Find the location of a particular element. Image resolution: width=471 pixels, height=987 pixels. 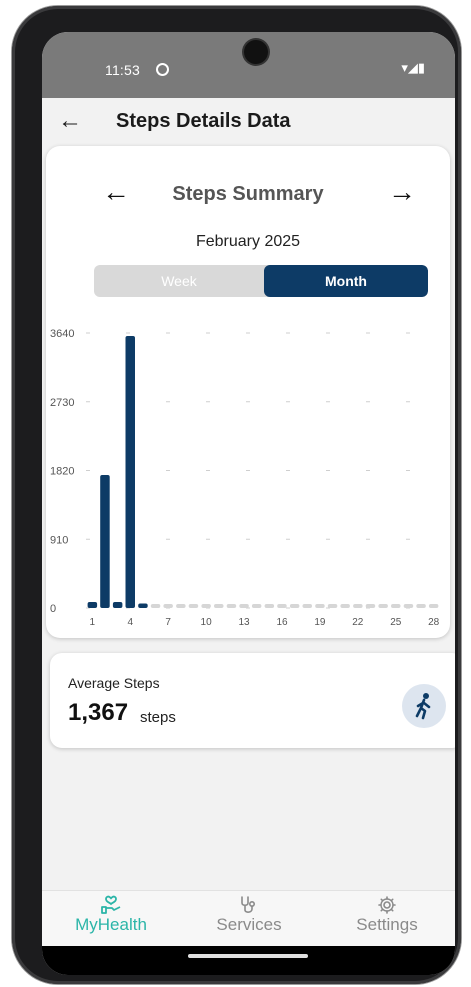

y-tick-label: 910 is located at coordinates (59, 540).